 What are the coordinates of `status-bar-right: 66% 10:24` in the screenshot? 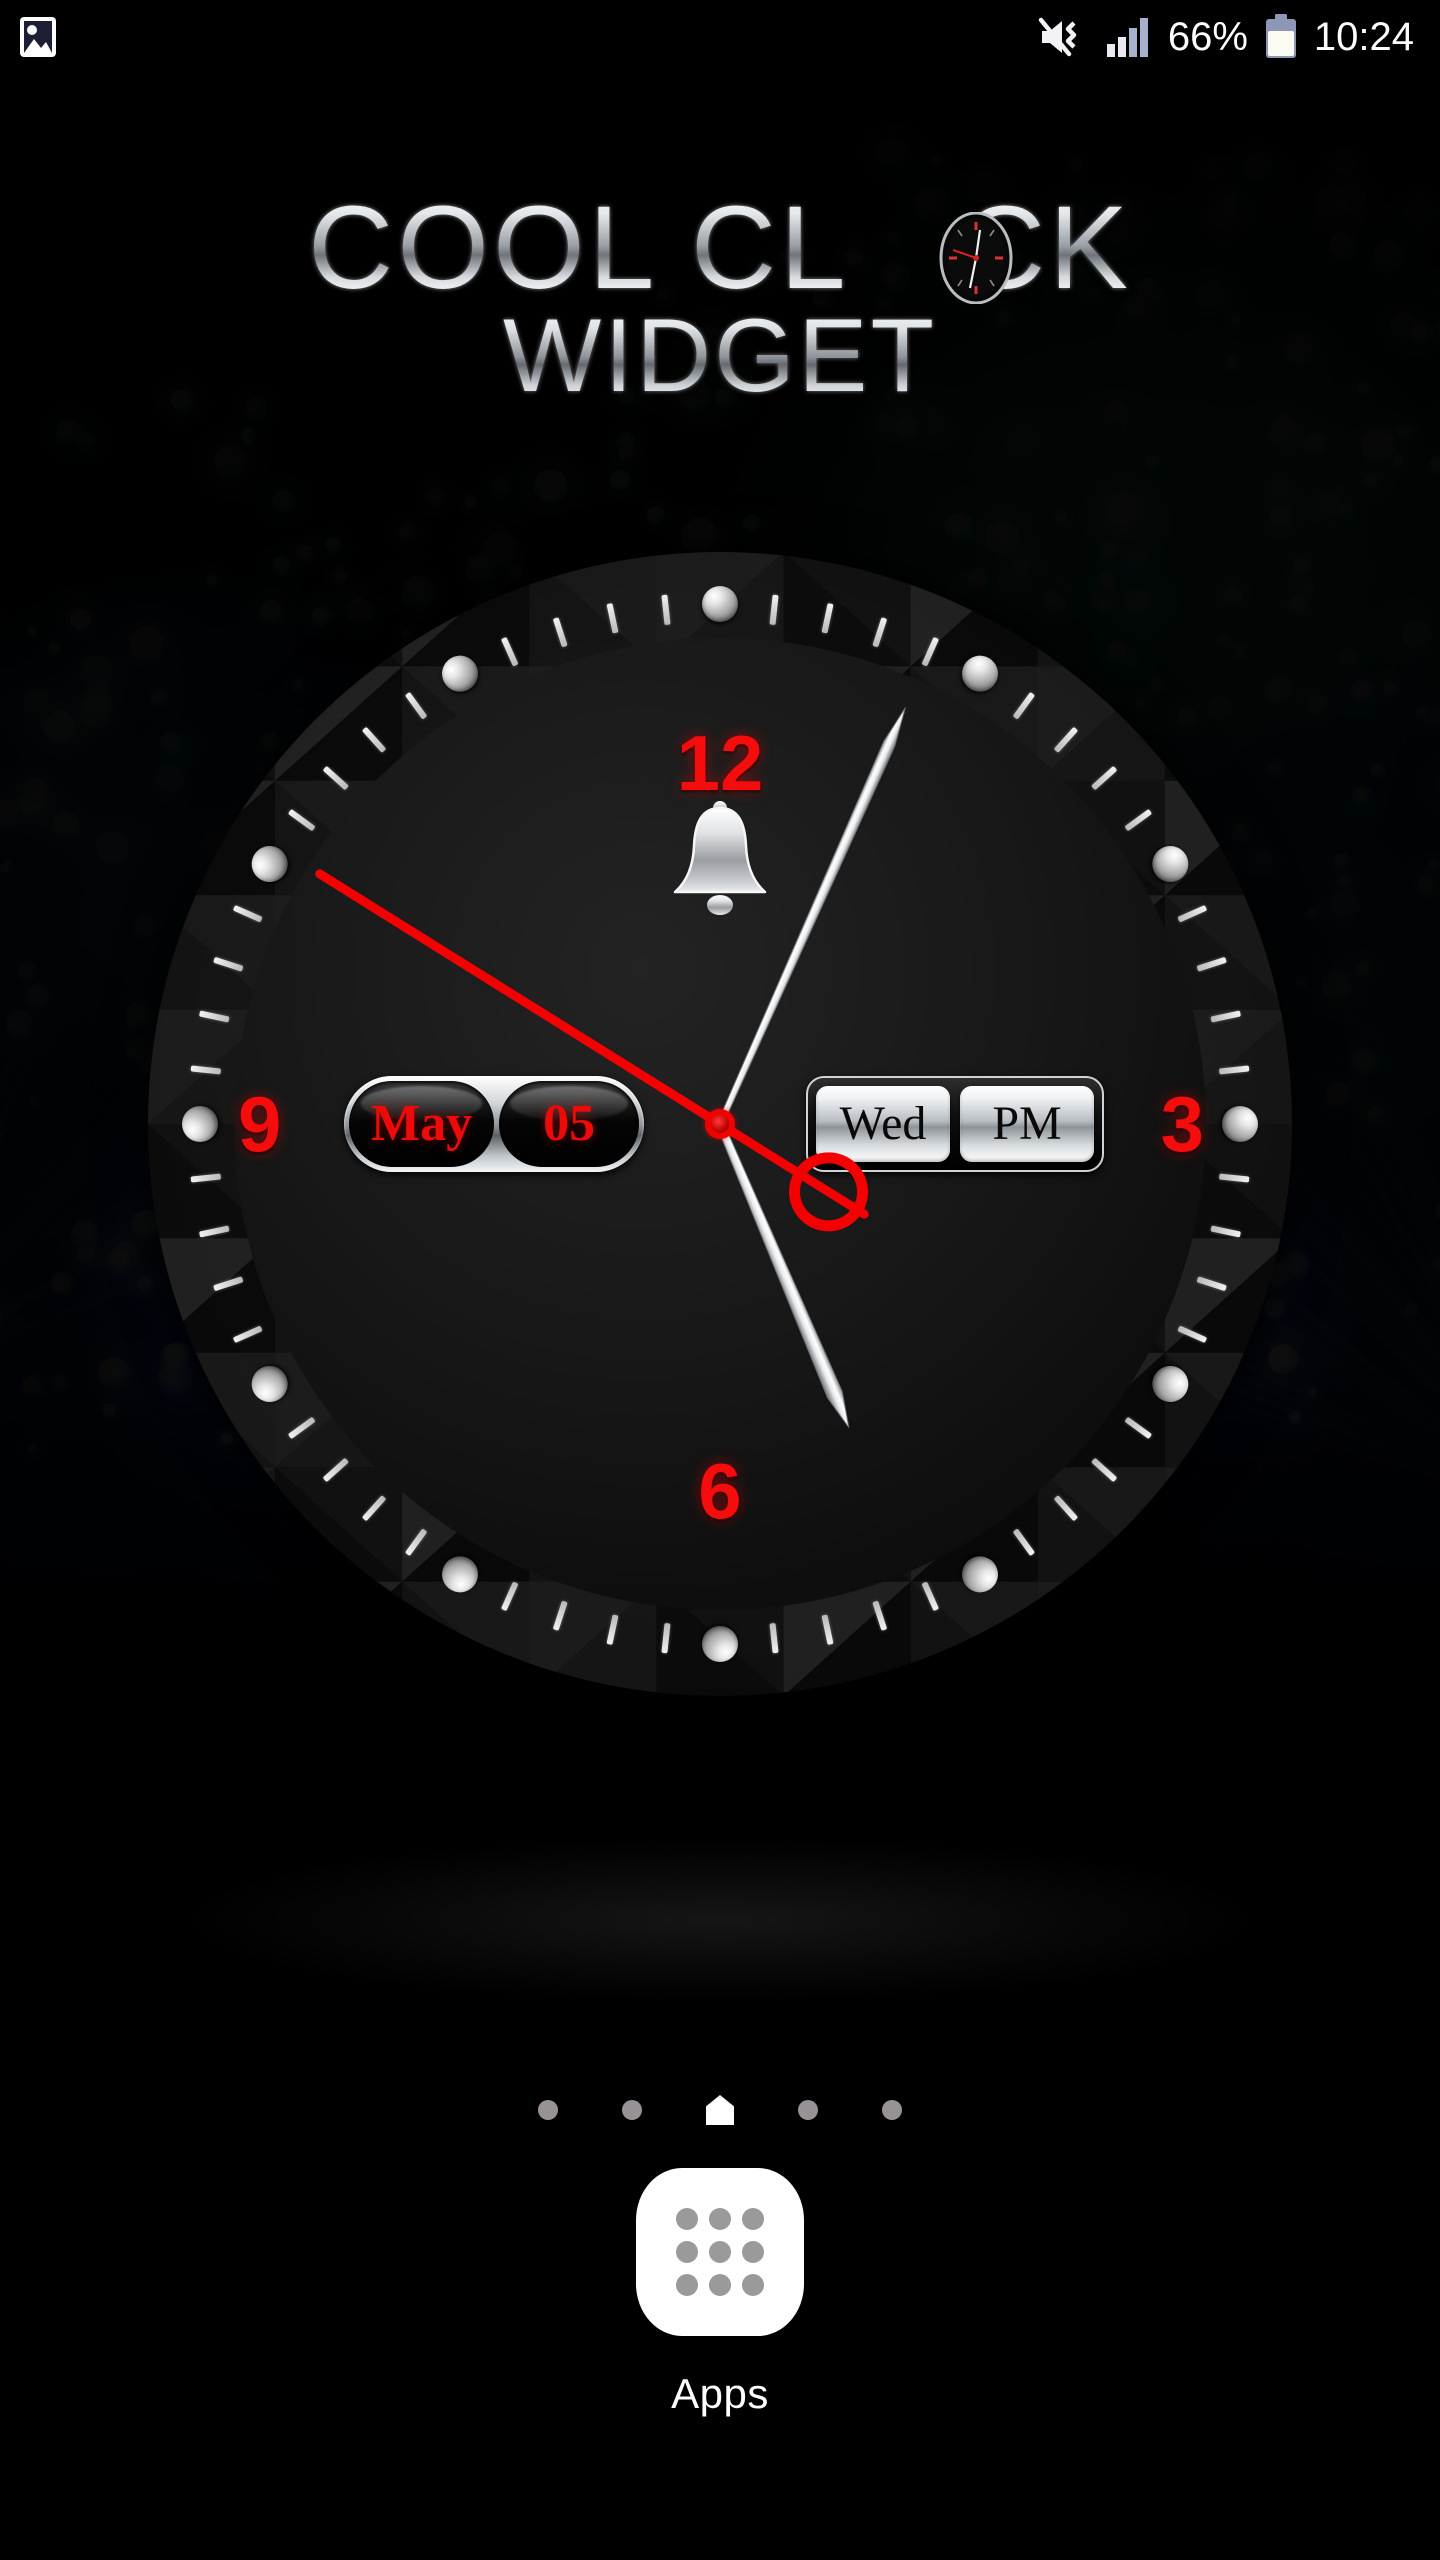 It's located at (1226, 37).